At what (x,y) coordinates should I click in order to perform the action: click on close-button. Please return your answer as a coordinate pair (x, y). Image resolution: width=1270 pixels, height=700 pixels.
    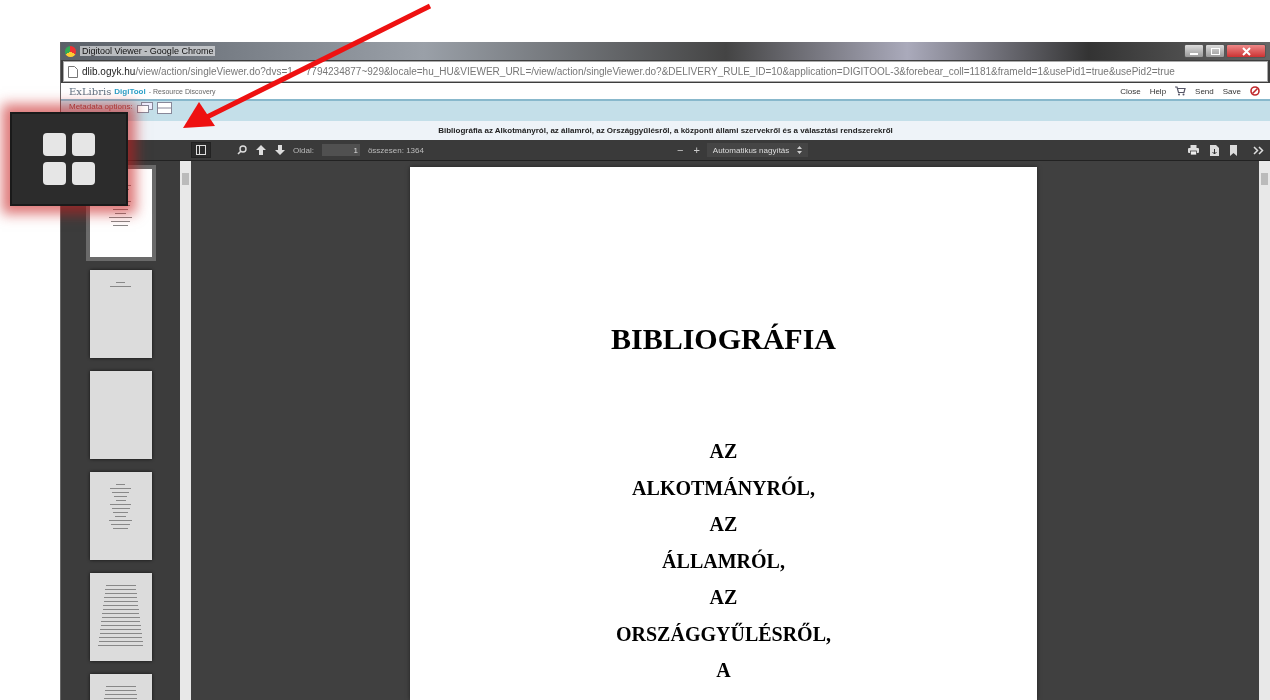
    Looking at the image, I should click on (1246, 51).